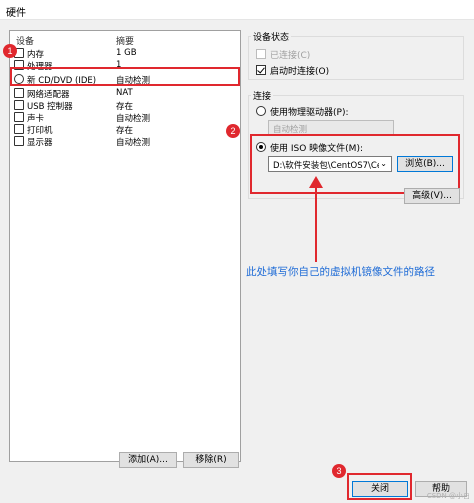 This screenshot has height=503, width=474. Describe the element at coordinates (262, 95) in the screenshot. I see `connection-title: 连接` at that location.